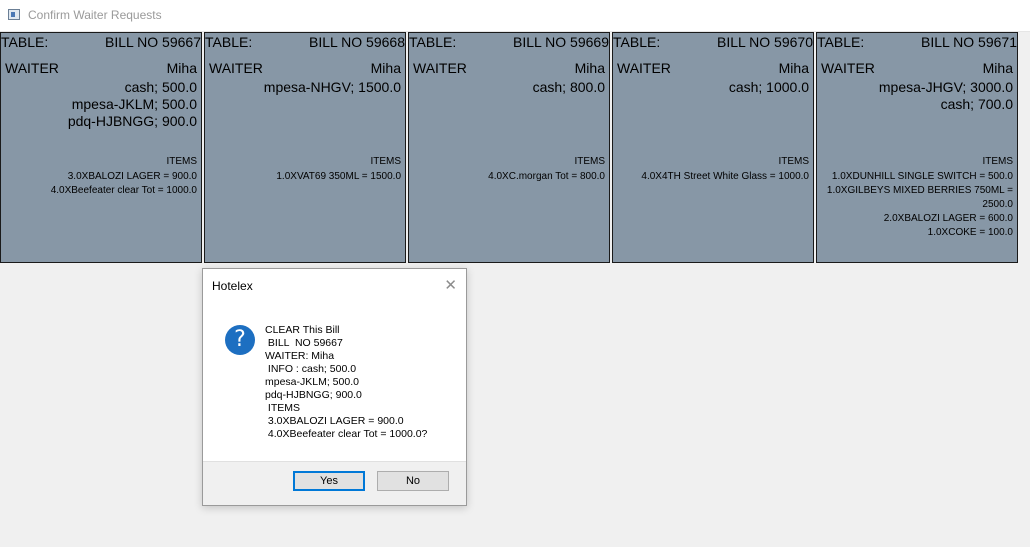  Describe the element at coordinates (515, 16) in the screenshot. I see `title-bar: Confirm Waiter Requests` at that location.